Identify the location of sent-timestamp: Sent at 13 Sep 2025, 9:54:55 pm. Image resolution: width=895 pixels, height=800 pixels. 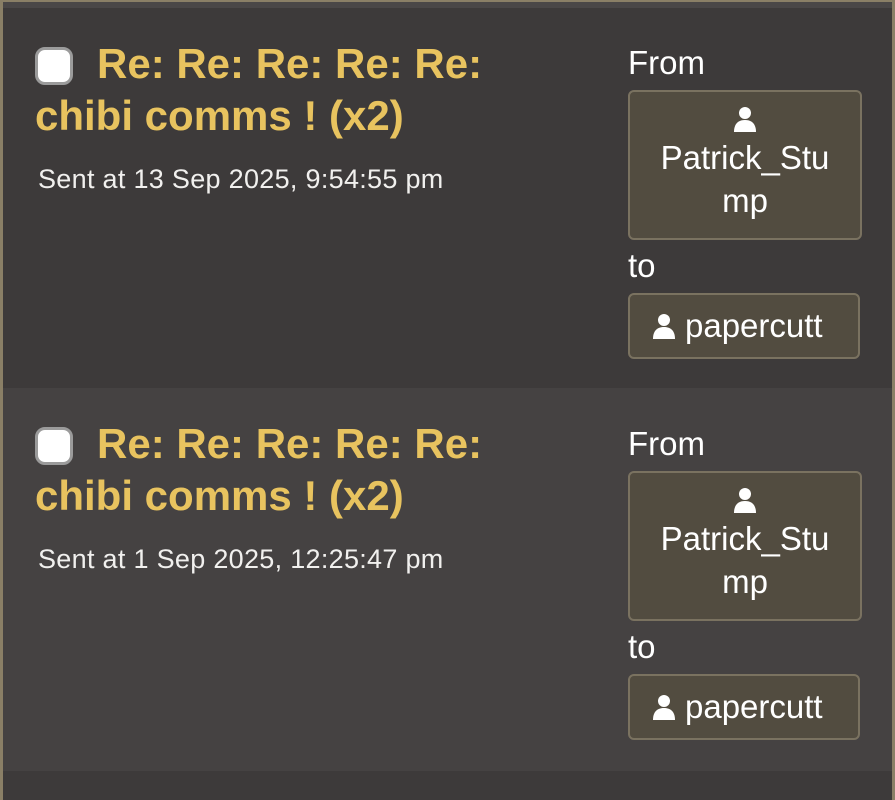
(241, 179).